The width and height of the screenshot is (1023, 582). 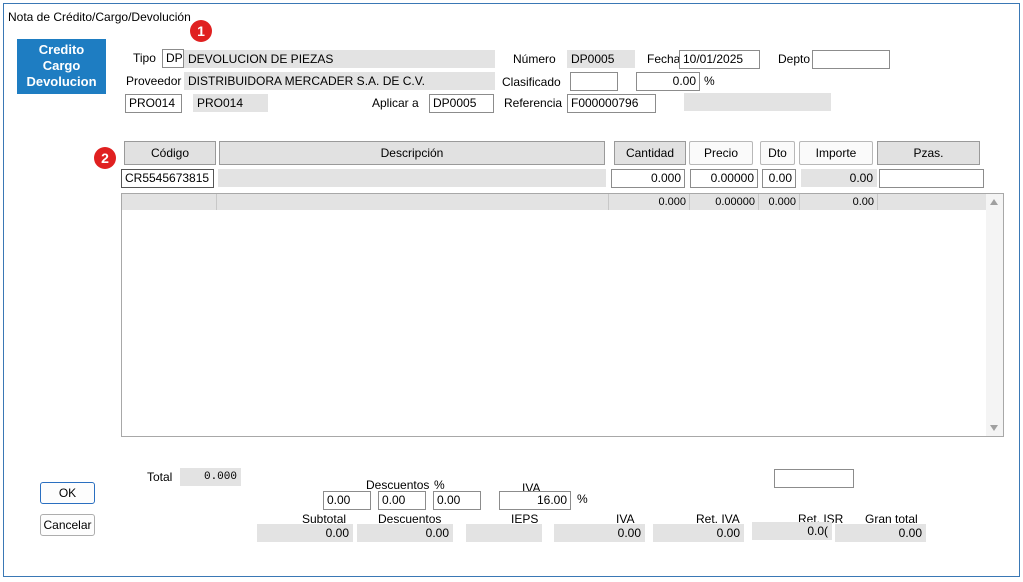 What do you see at coordinates (170, 153) in the screenshot?
I see `column-header-codigo: Código` at bounding box center [170, 153].